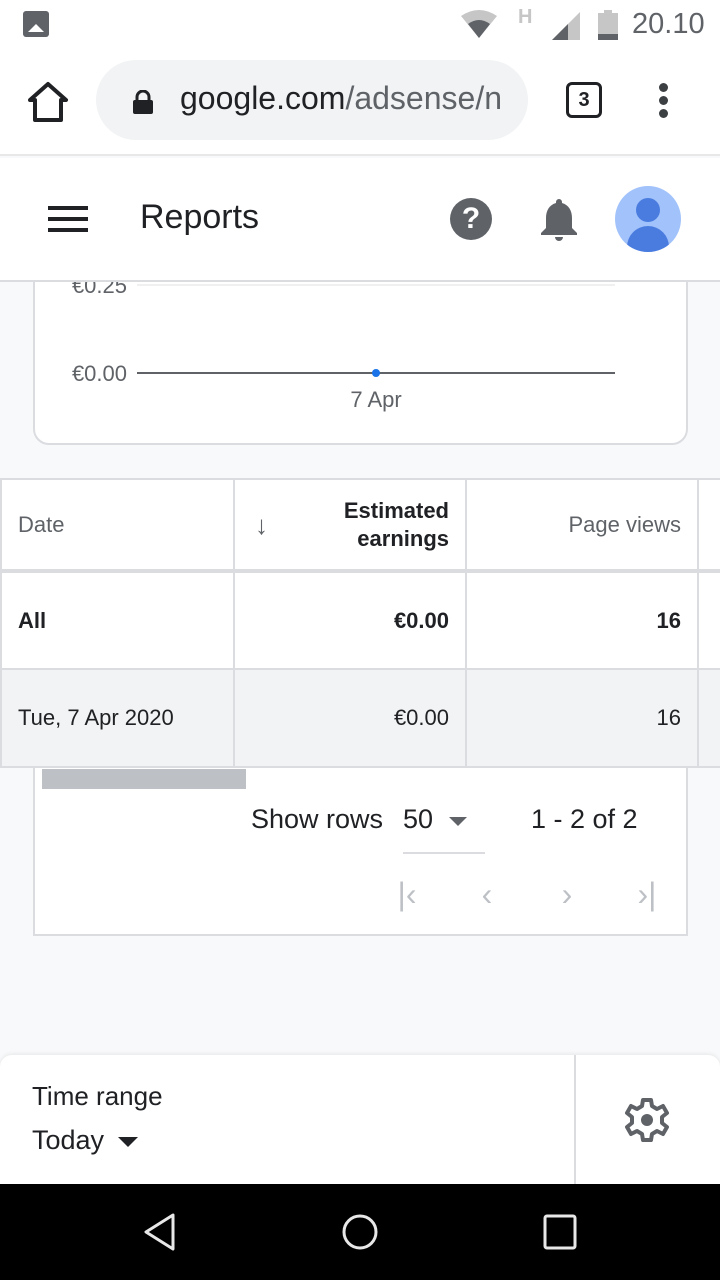  I want to click on menu-icon, so click(68, 220).